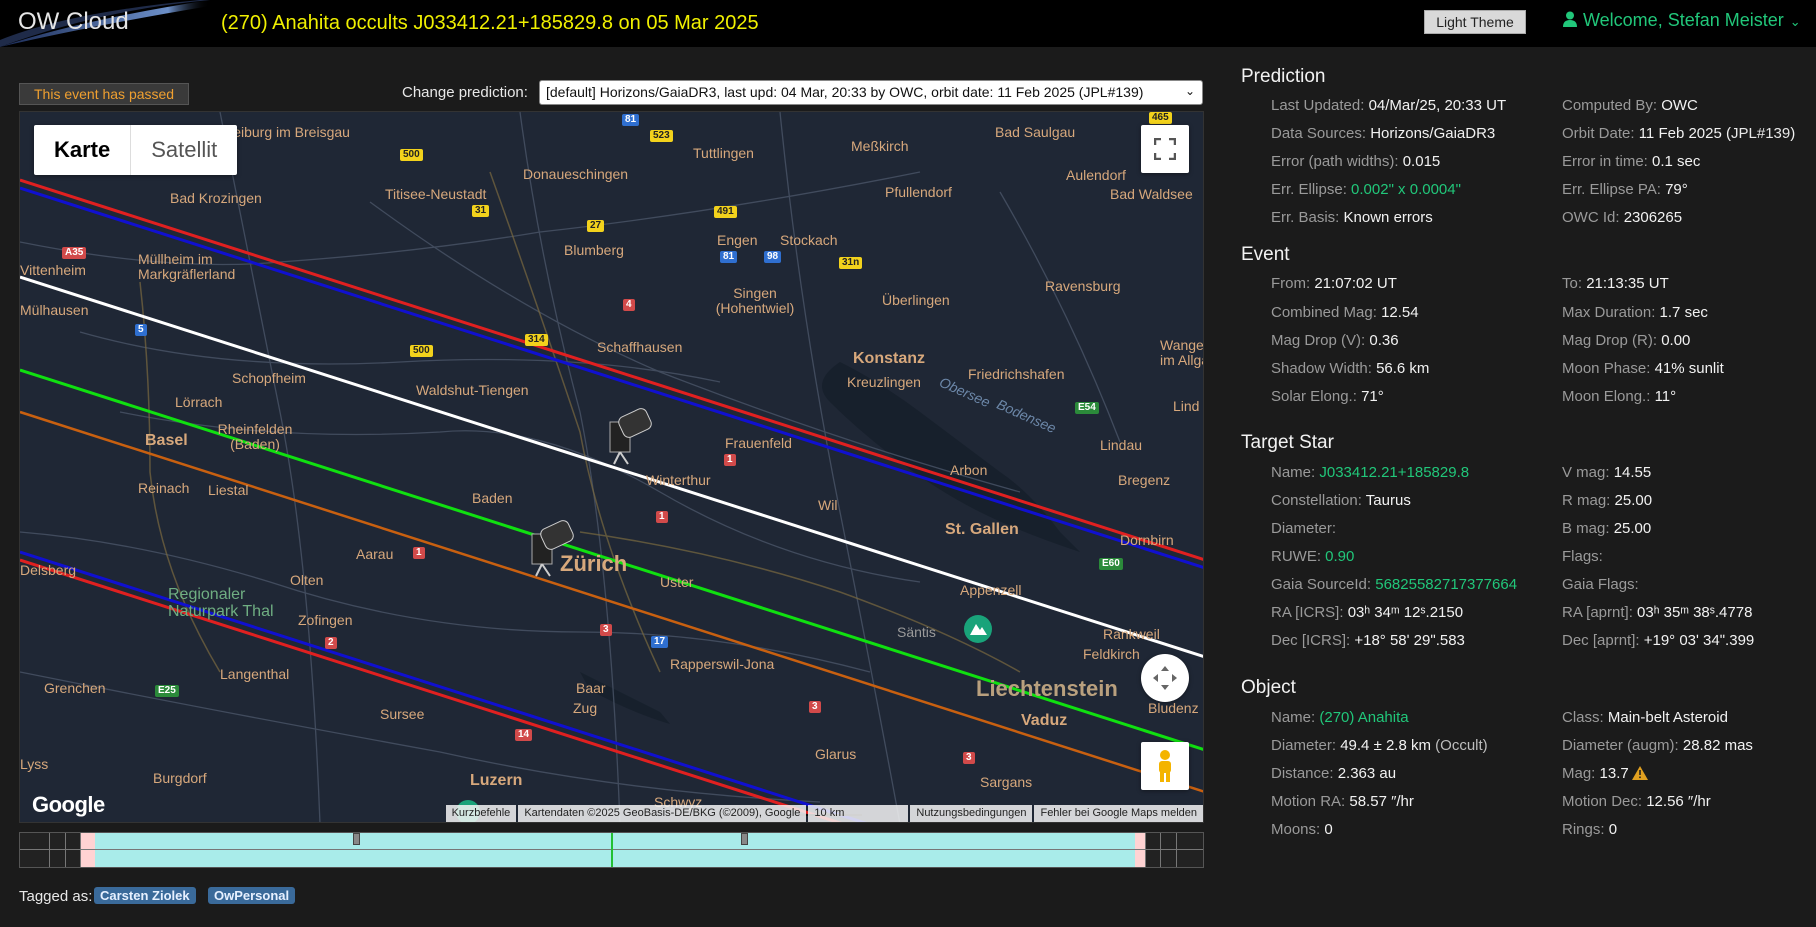  I want to click on road-shield: 27, so click(596, 226).